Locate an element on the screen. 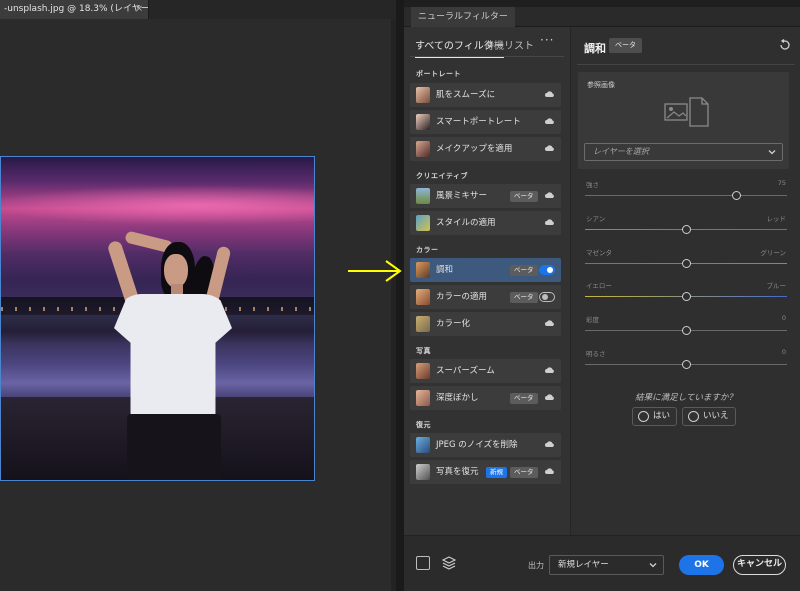 This screenshot has width=800, height=591. reset-icon is located at coordinates (785, 45).